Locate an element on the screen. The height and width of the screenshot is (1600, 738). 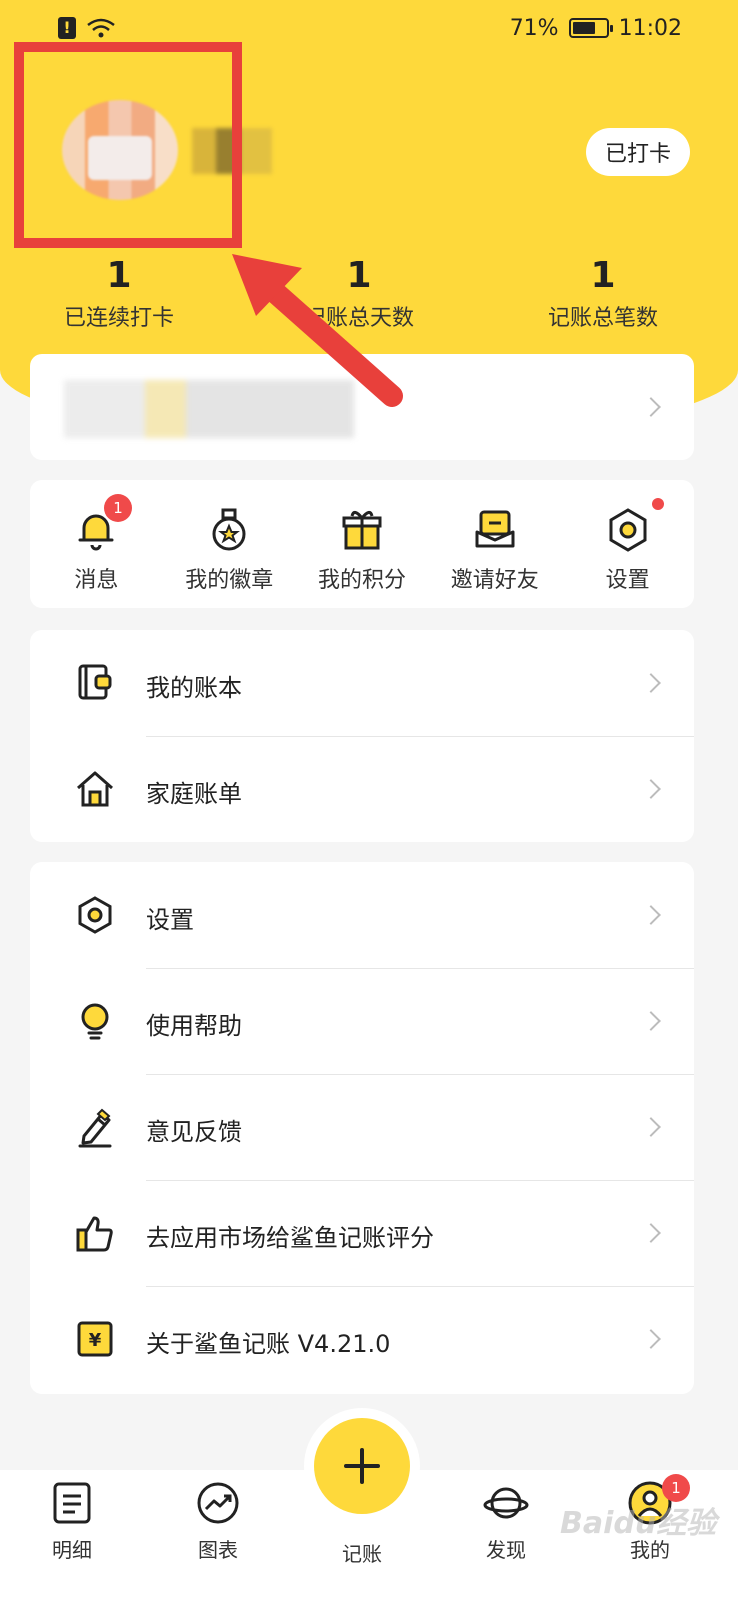
envelope-icon is located at coordinates (495, 529).